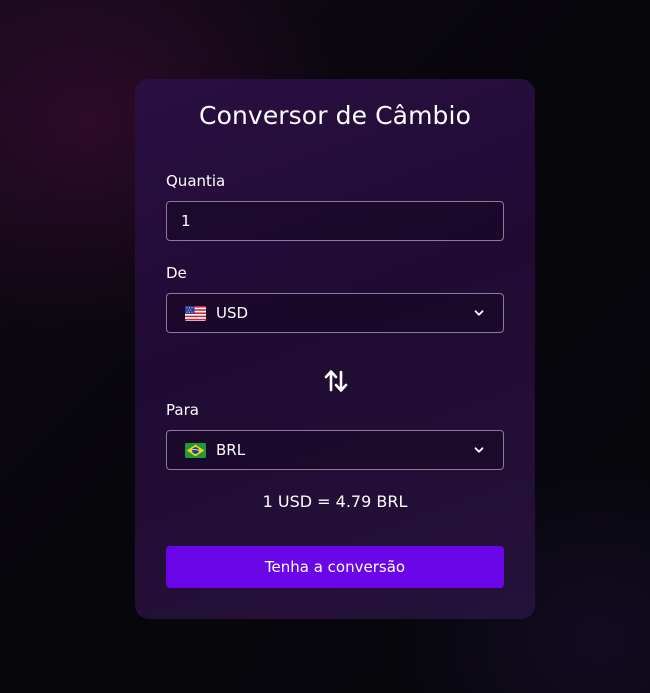 The width and height of the screenshot is (650, 693). I want to click on amount-input, so click(335, 221).